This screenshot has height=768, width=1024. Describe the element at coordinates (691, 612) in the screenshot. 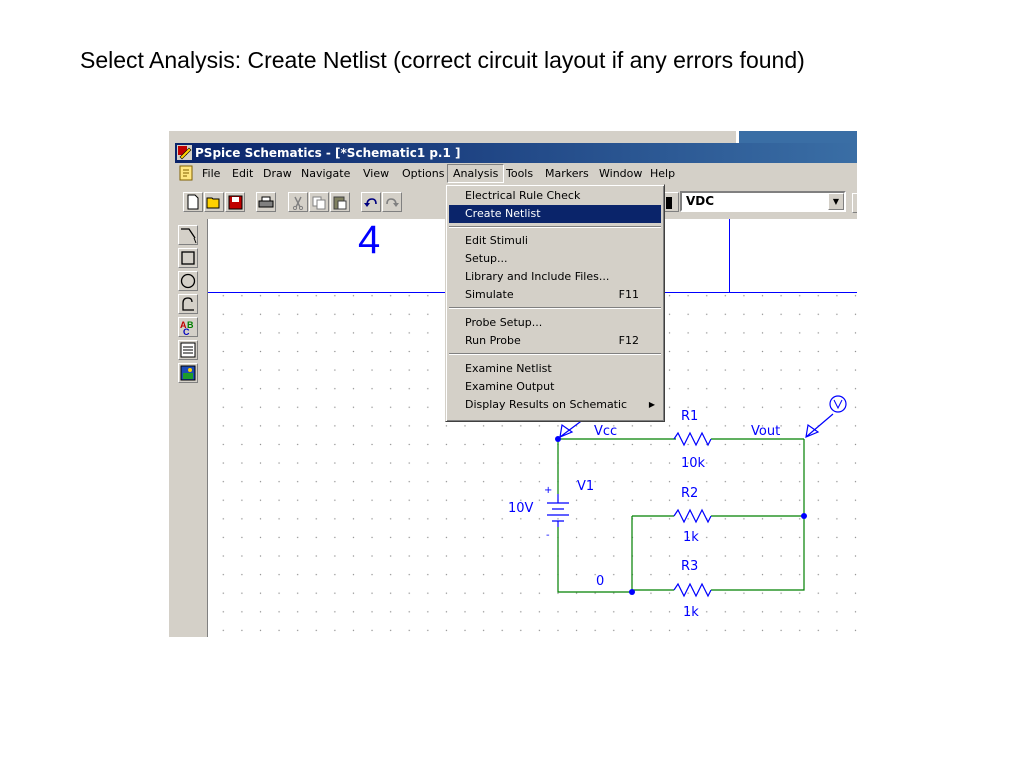

I see `r3-value: 1k` at that location.